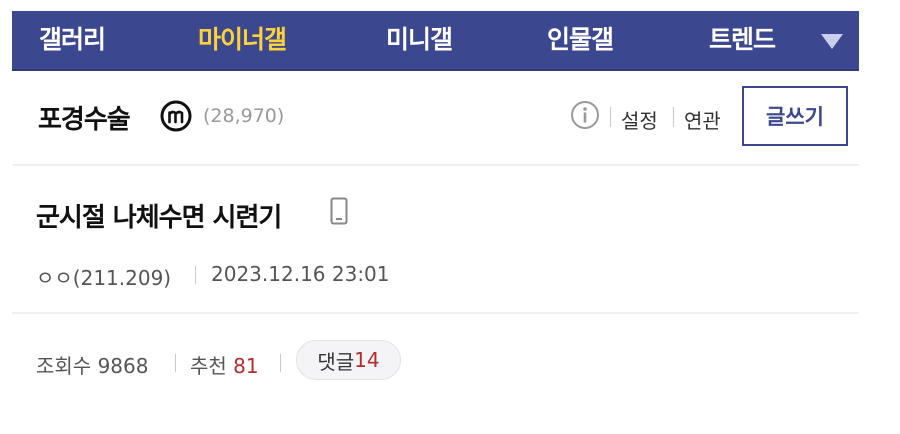 This screenshot has width=900, height=434. I want to click on nav-item-person-gallery: 인물갤, so click(580, 40).